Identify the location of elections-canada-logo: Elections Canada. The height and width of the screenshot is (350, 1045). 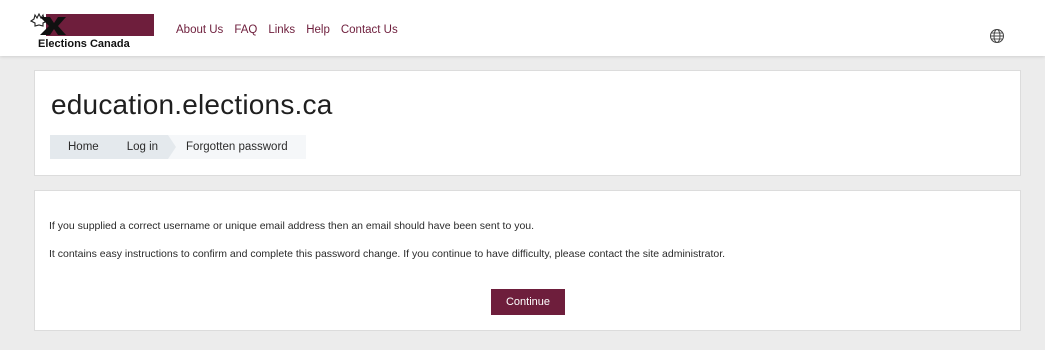
(92, 30).